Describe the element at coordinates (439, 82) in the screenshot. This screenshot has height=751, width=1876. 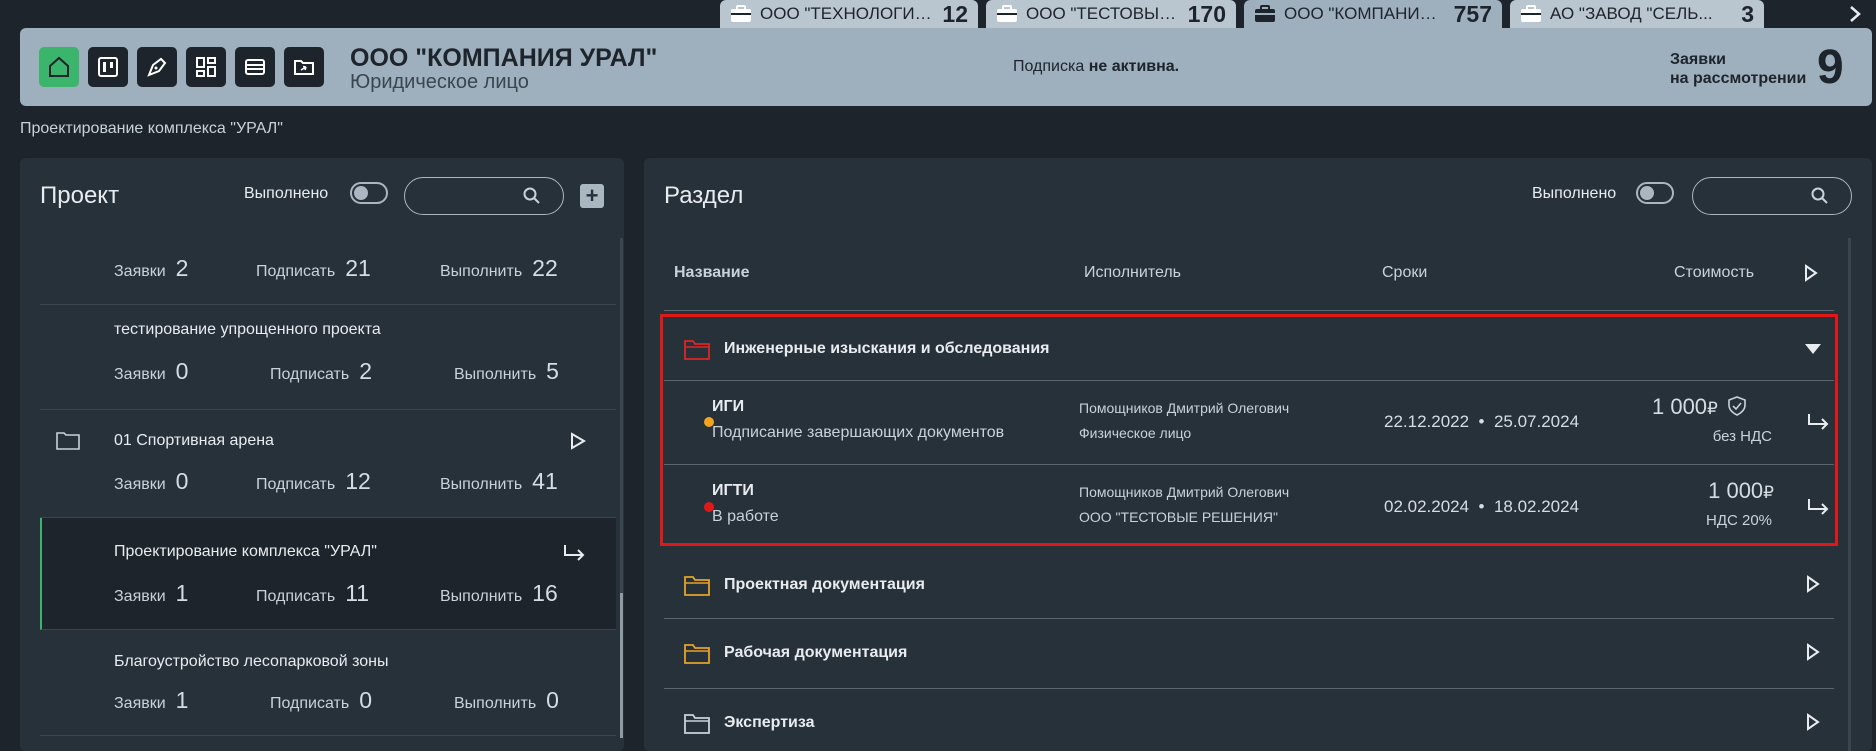
I see `company-type: Юридическое лицо` at that location.